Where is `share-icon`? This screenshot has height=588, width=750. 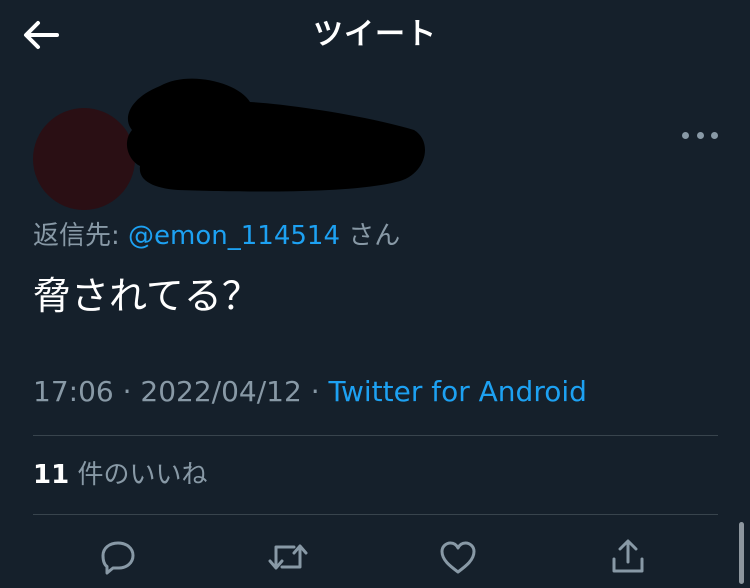 share-icon is located at coordinates (628, 556).